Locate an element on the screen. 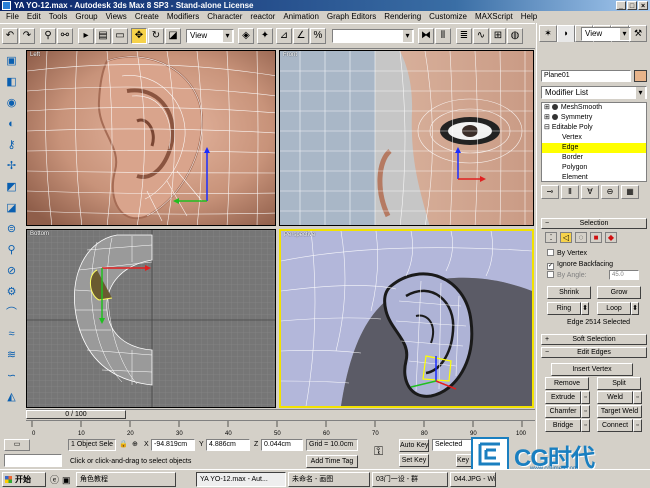  menu-views: Views is located at coordinates (116, 17).